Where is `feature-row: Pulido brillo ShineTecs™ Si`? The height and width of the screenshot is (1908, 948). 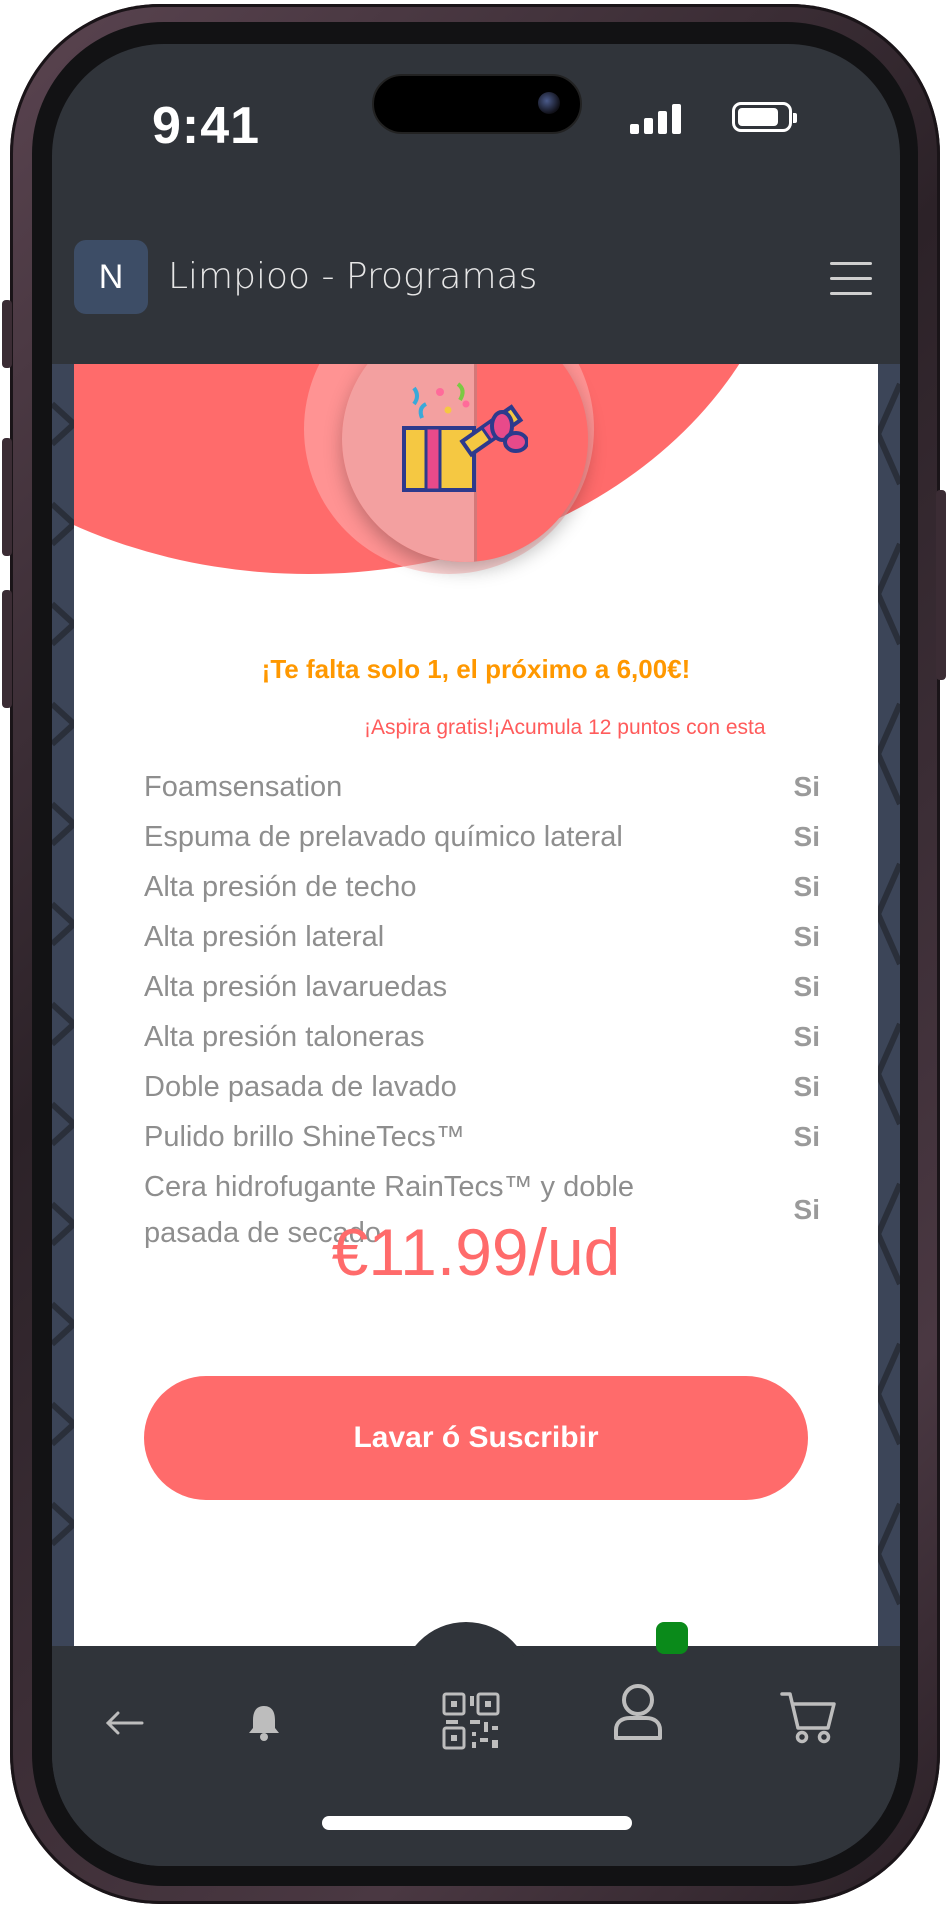
feature-row: Pulido brillo ShineTecs™ Si is located at coordinates (482, 1137).